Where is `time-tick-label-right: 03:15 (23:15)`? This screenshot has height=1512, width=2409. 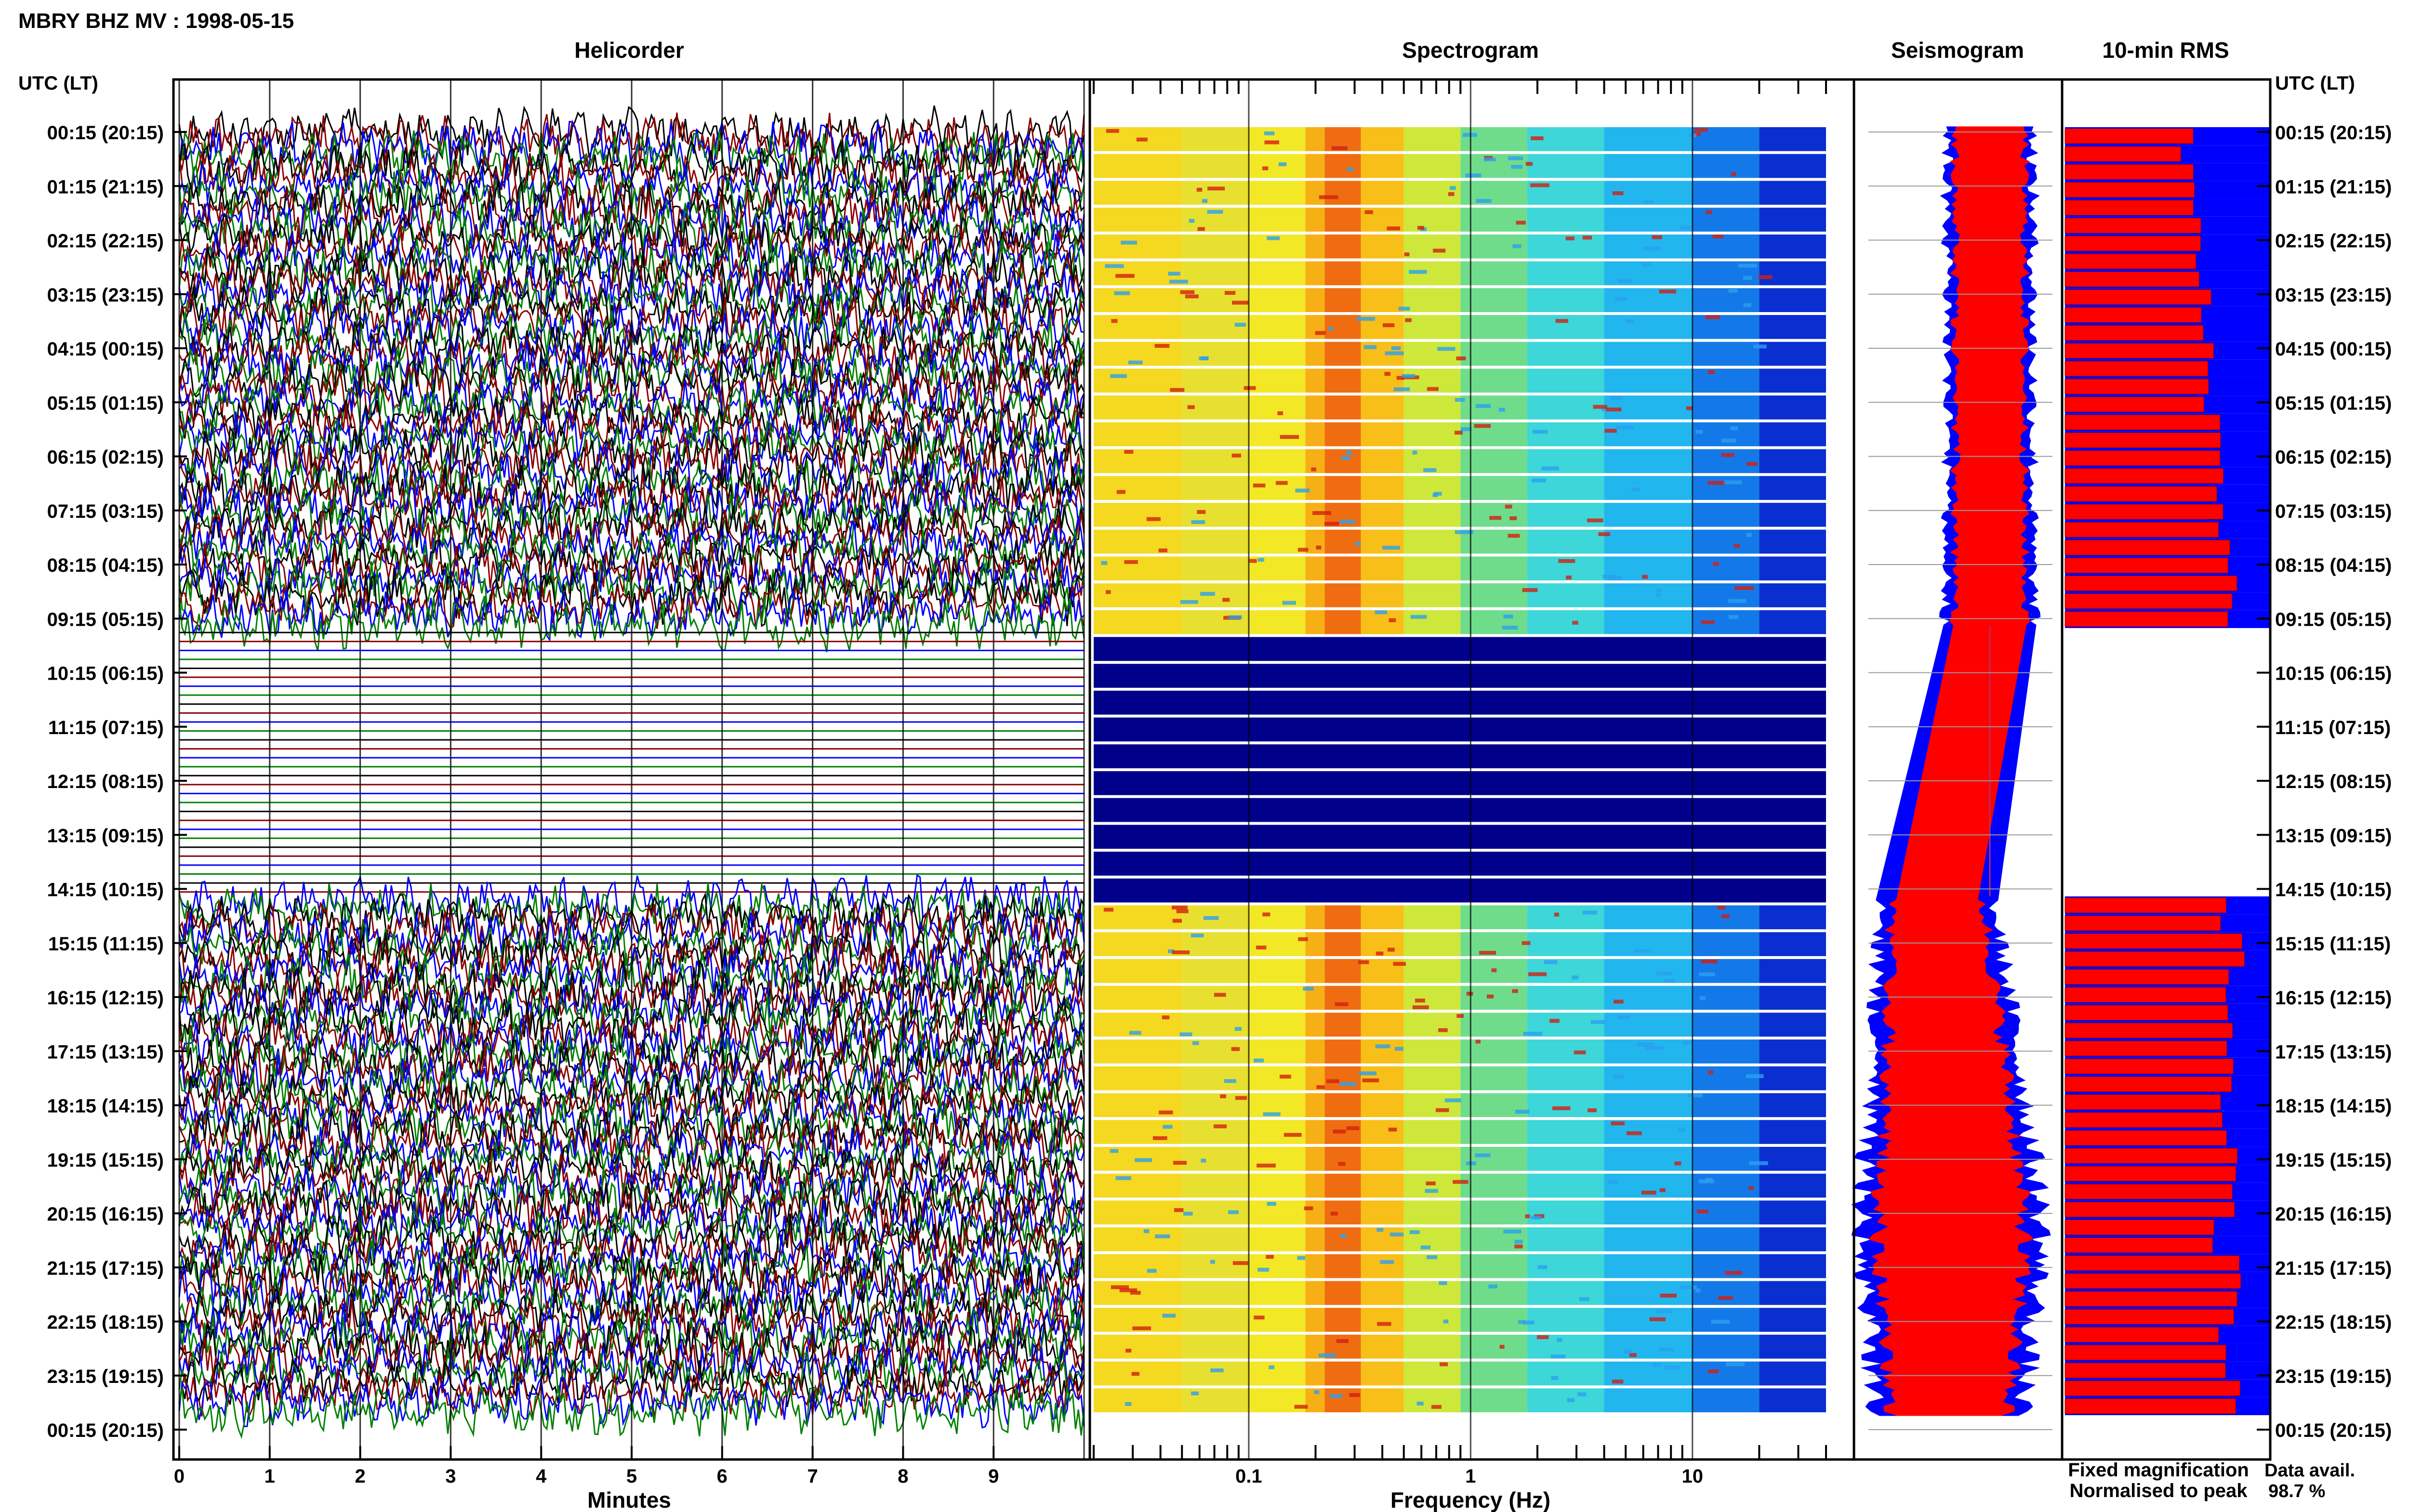 time-tick-label-right: 03:15 (23:15) is located at coordinates (2333, 295).